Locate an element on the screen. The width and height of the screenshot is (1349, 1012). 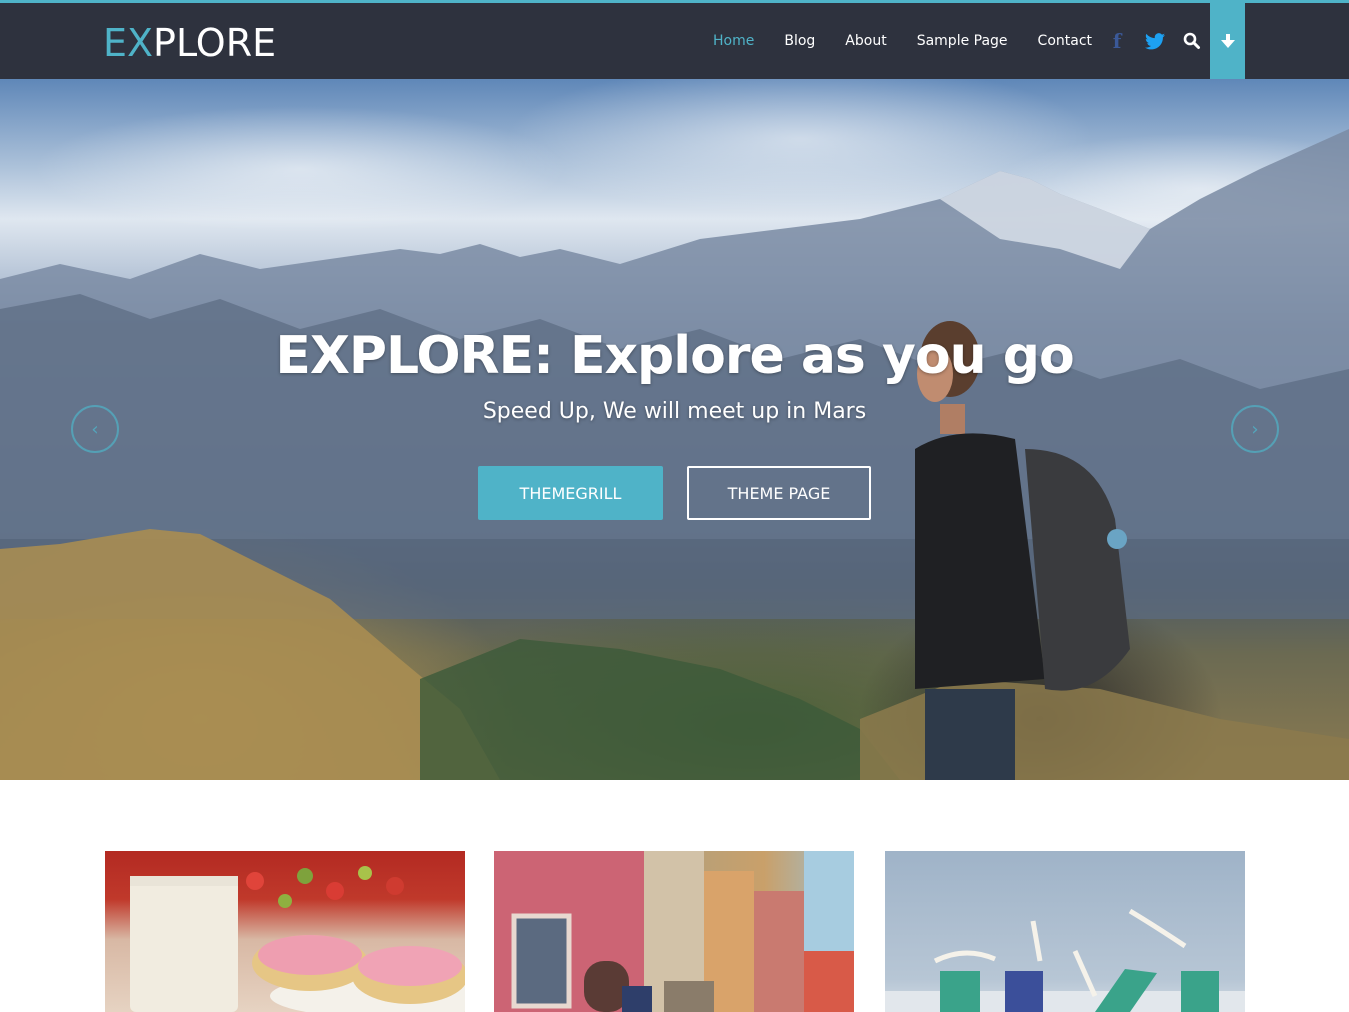
search-icon is located at coordinates (1191, 40).